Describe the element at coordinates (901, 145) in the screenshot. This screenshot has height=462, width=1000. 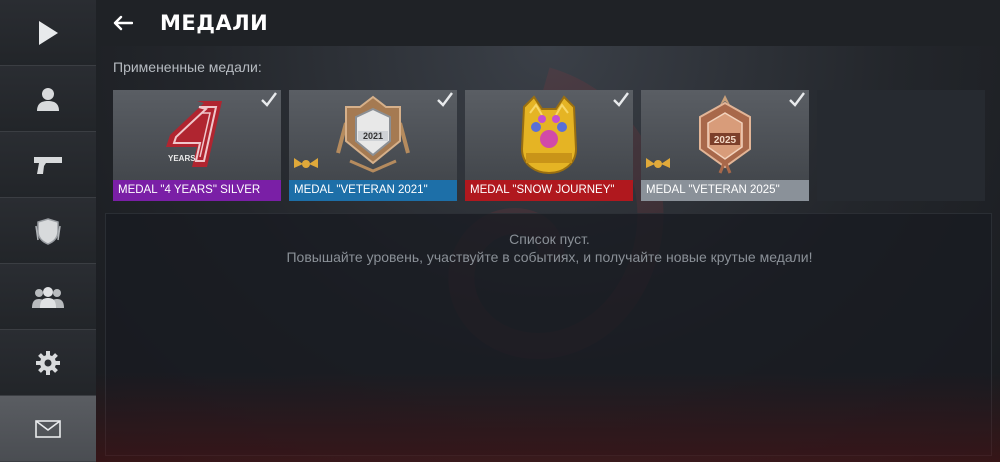
I see `medal-slot-empty` at that location.